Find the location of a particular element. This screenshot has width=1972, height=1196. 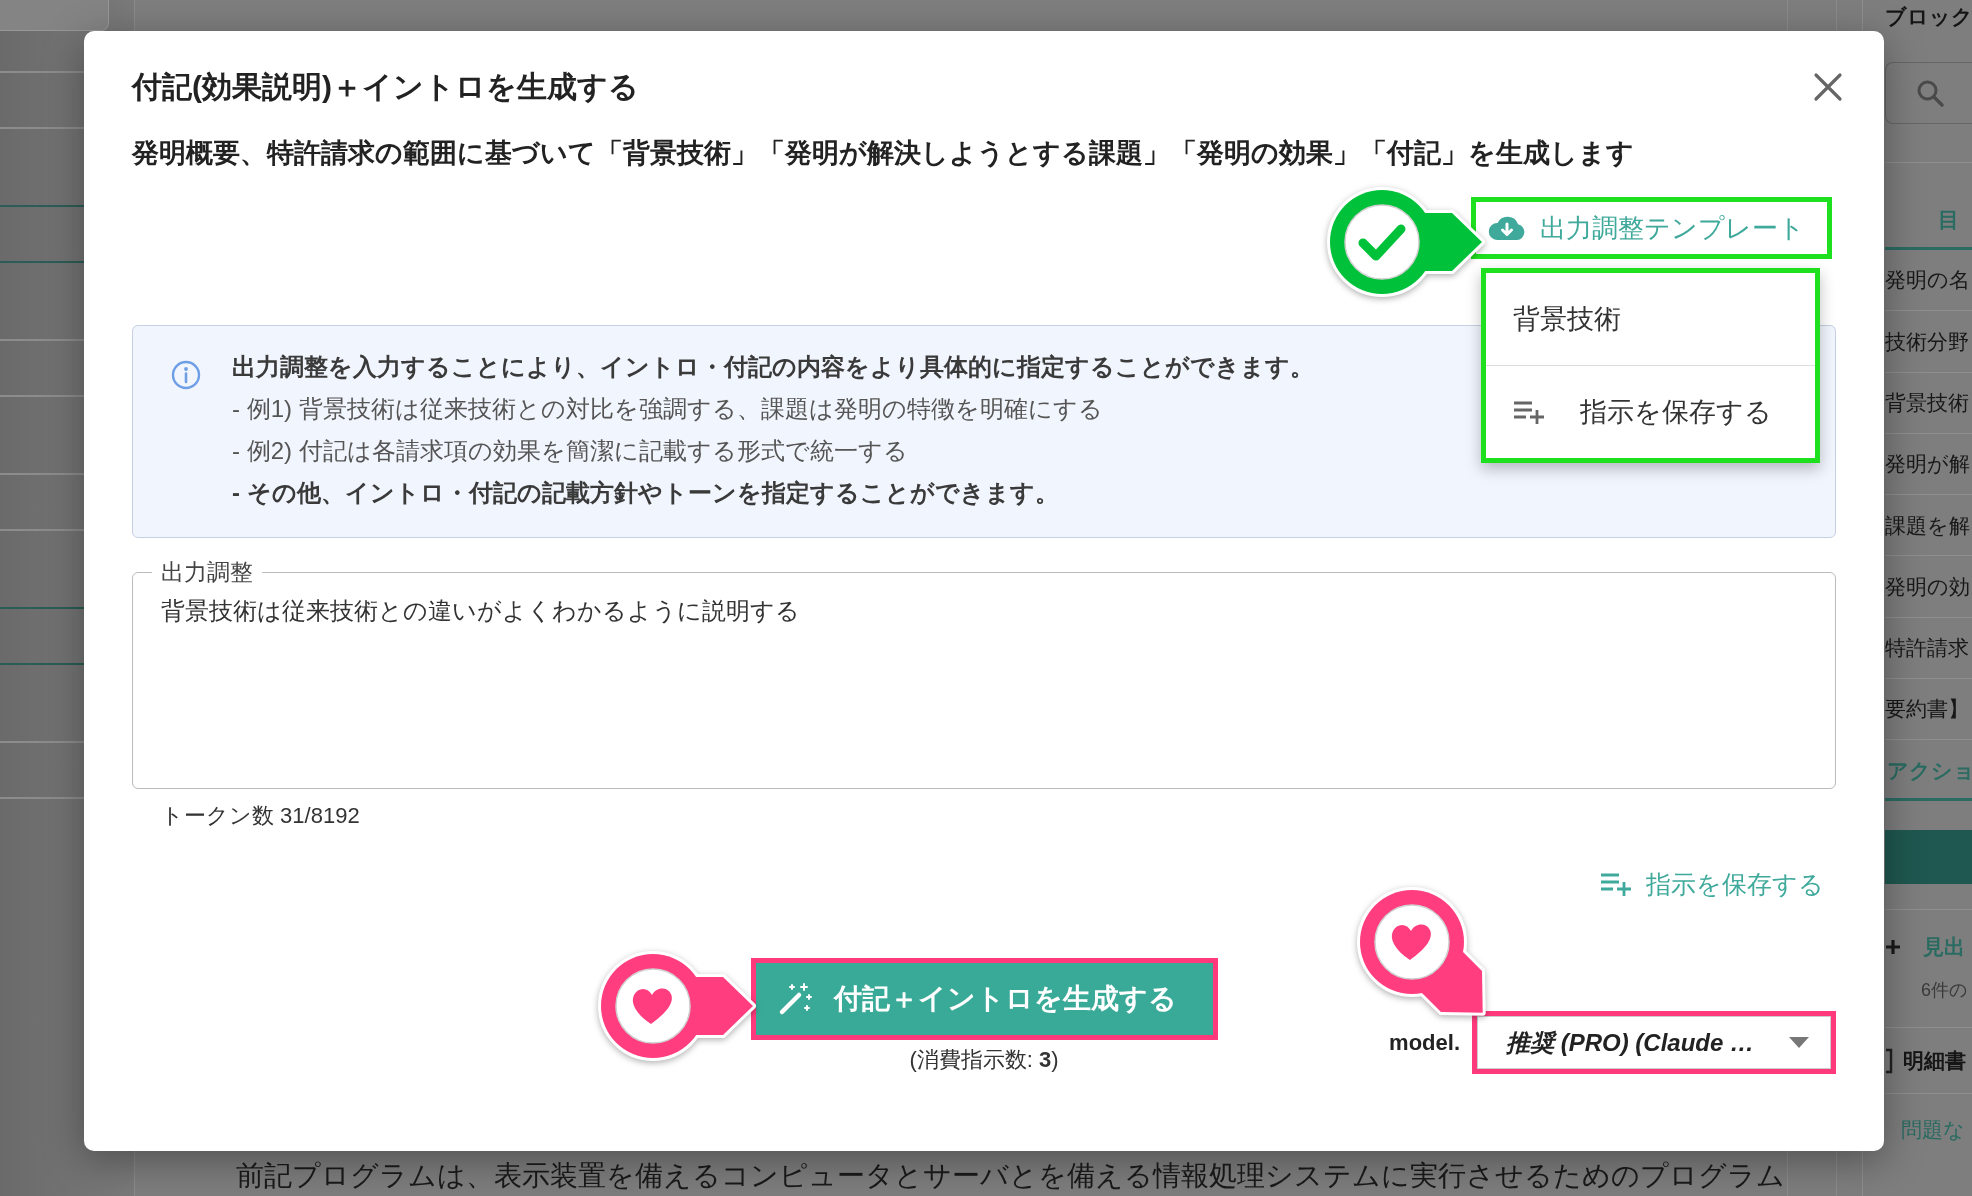

toc-item: 特許請求 is located at coordinates (1928, 648).